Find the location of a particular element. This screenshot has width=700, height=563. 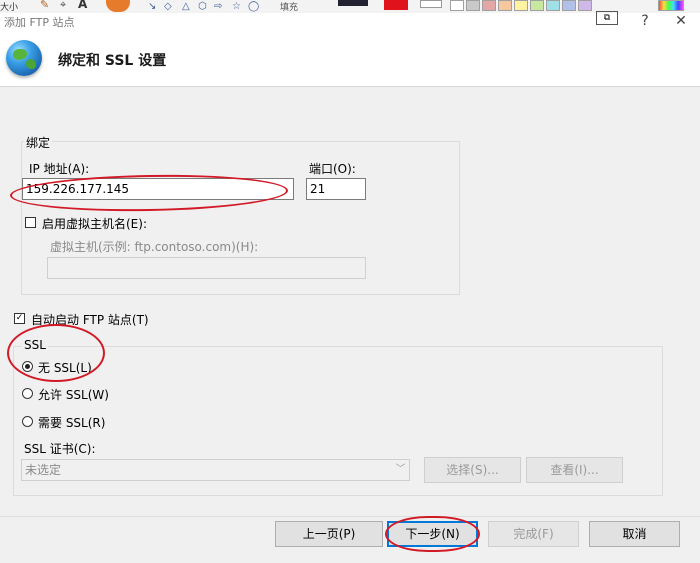

ip-address-label: IP 地址(A): is located at coordinates (59, 169).